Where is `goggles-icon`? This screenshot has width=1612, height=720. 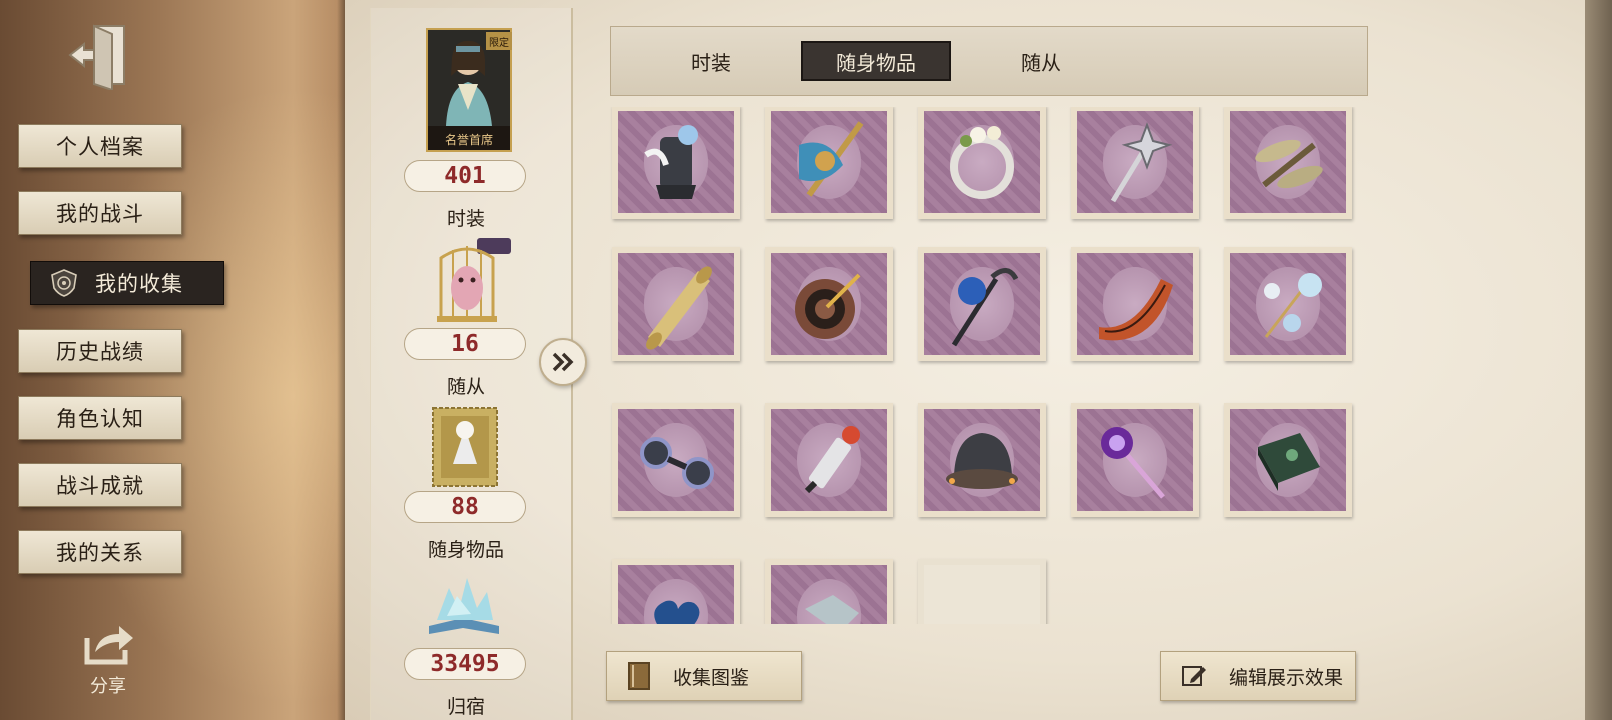
goggles-icon is located at coordinates (677, 463).